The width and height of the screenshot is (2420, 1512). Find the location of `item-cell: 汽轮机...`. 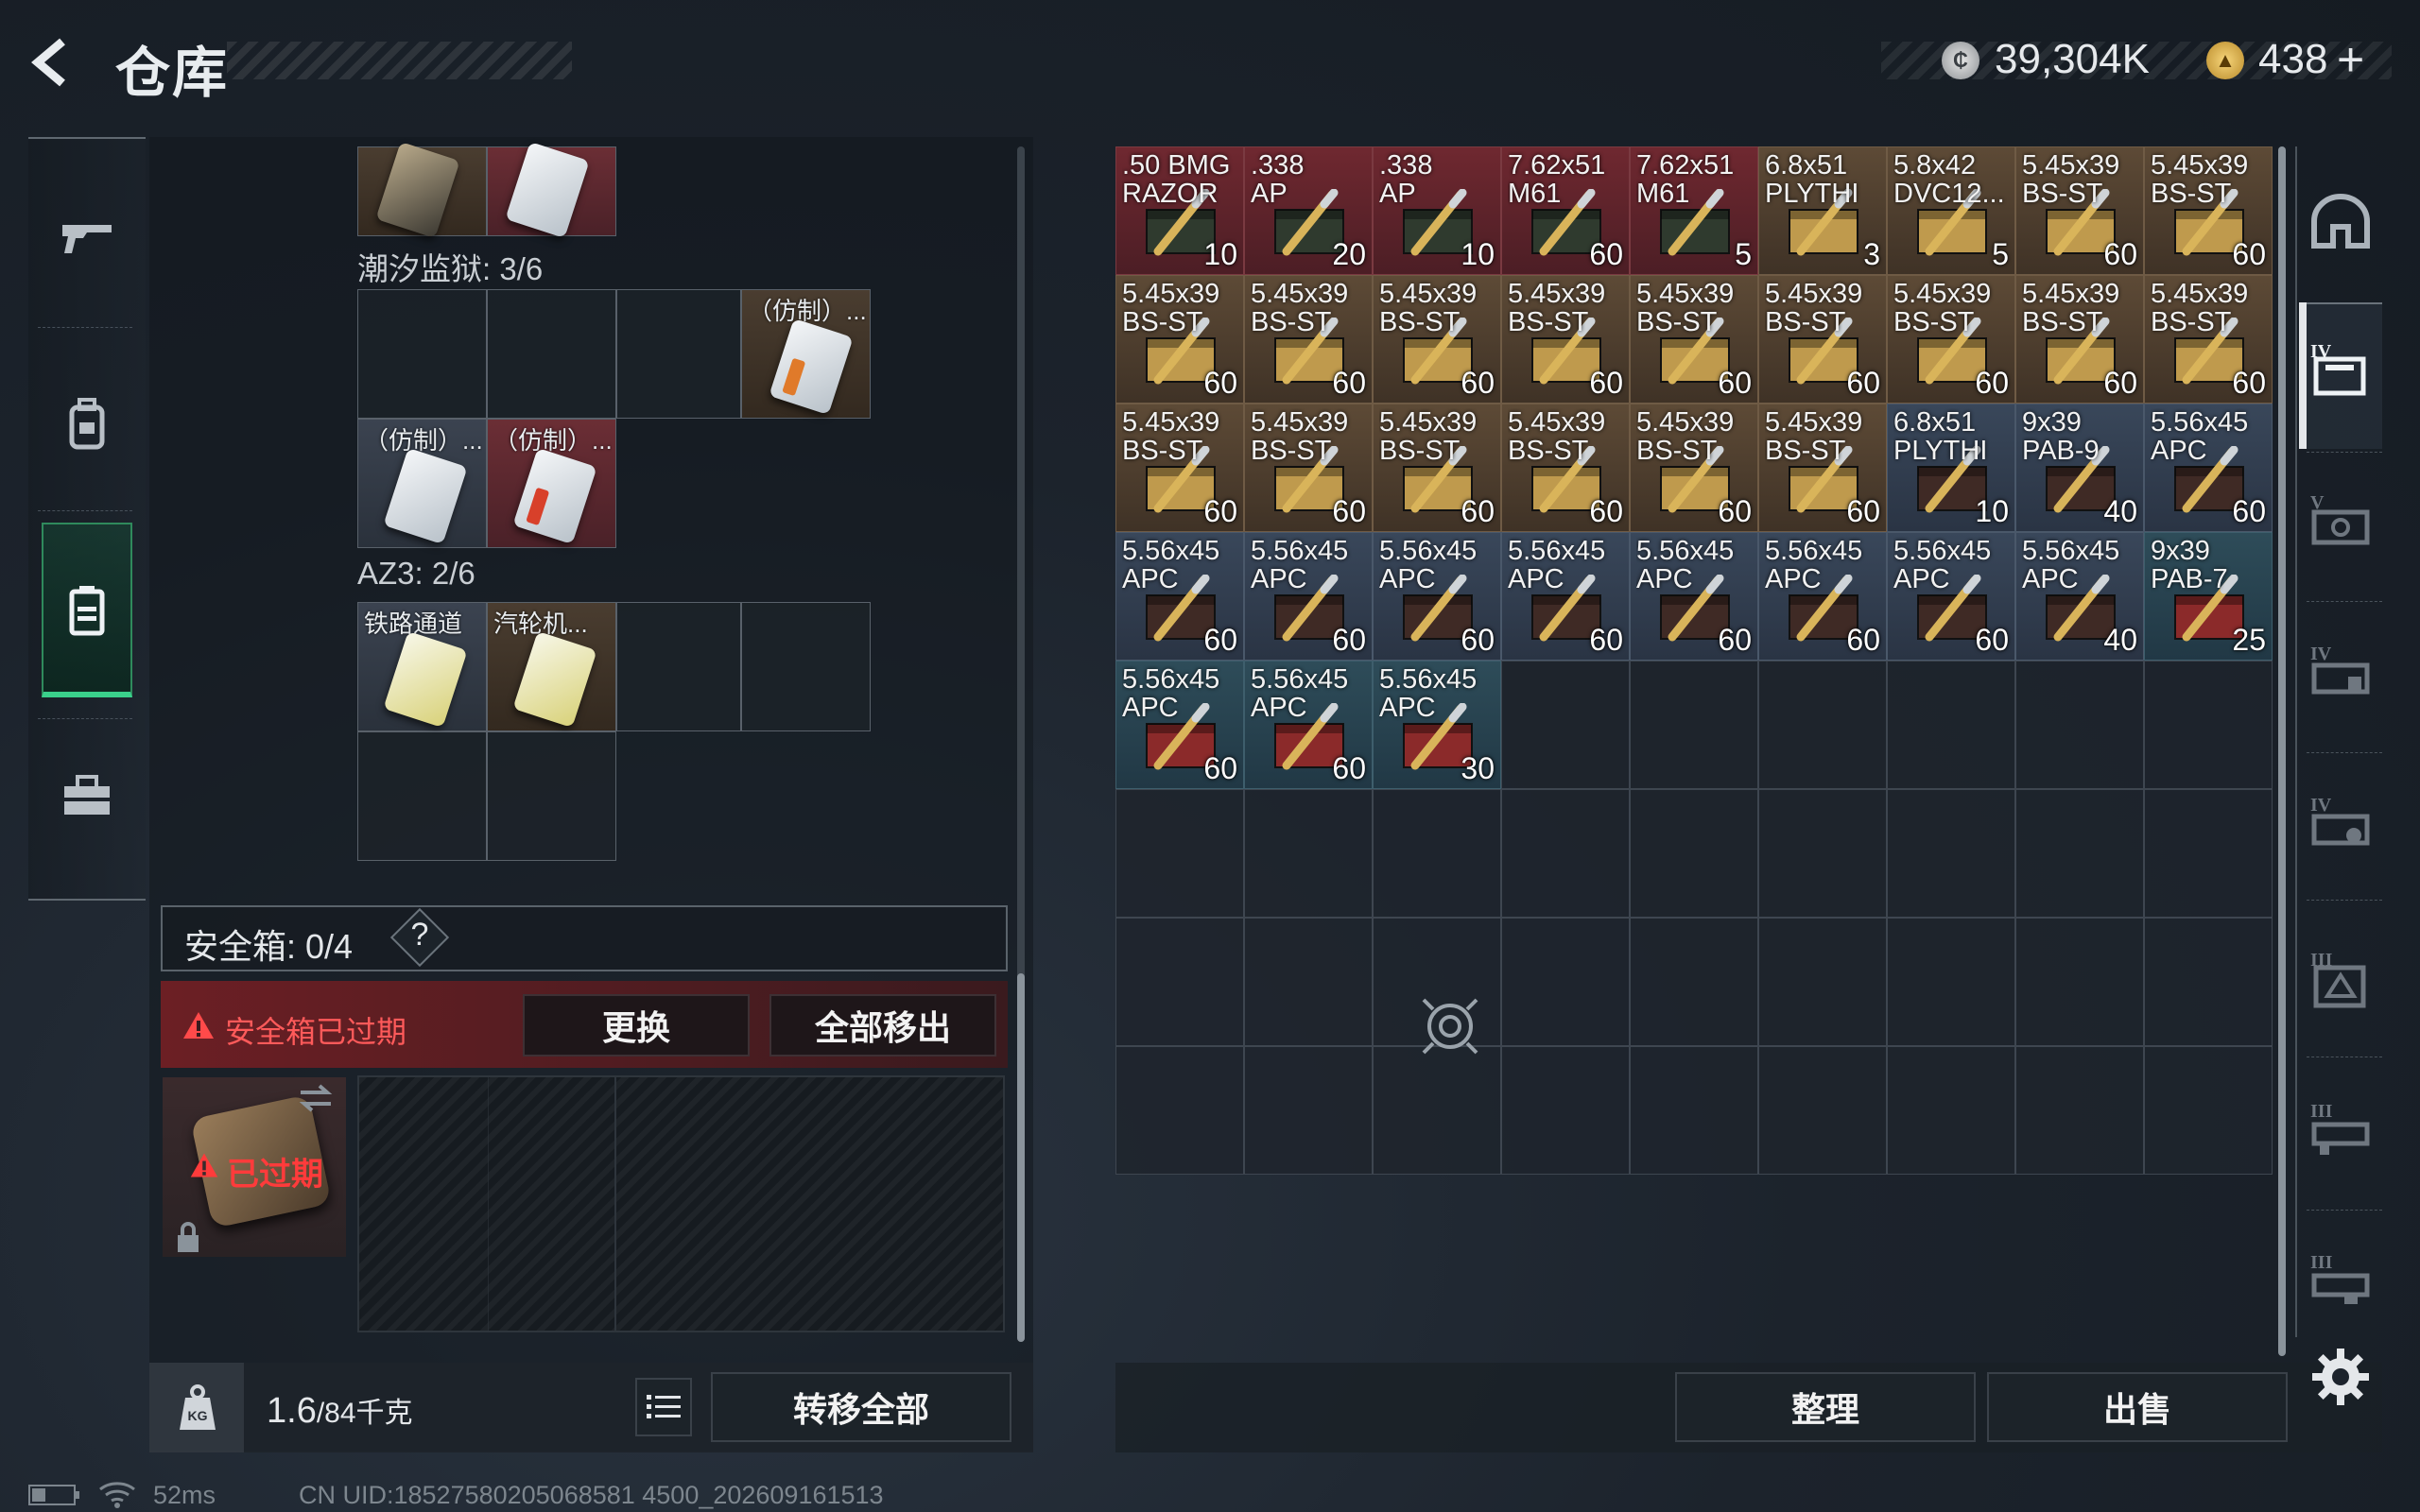

item-cell: 汽轮机... is located at coordinates (551, 666).